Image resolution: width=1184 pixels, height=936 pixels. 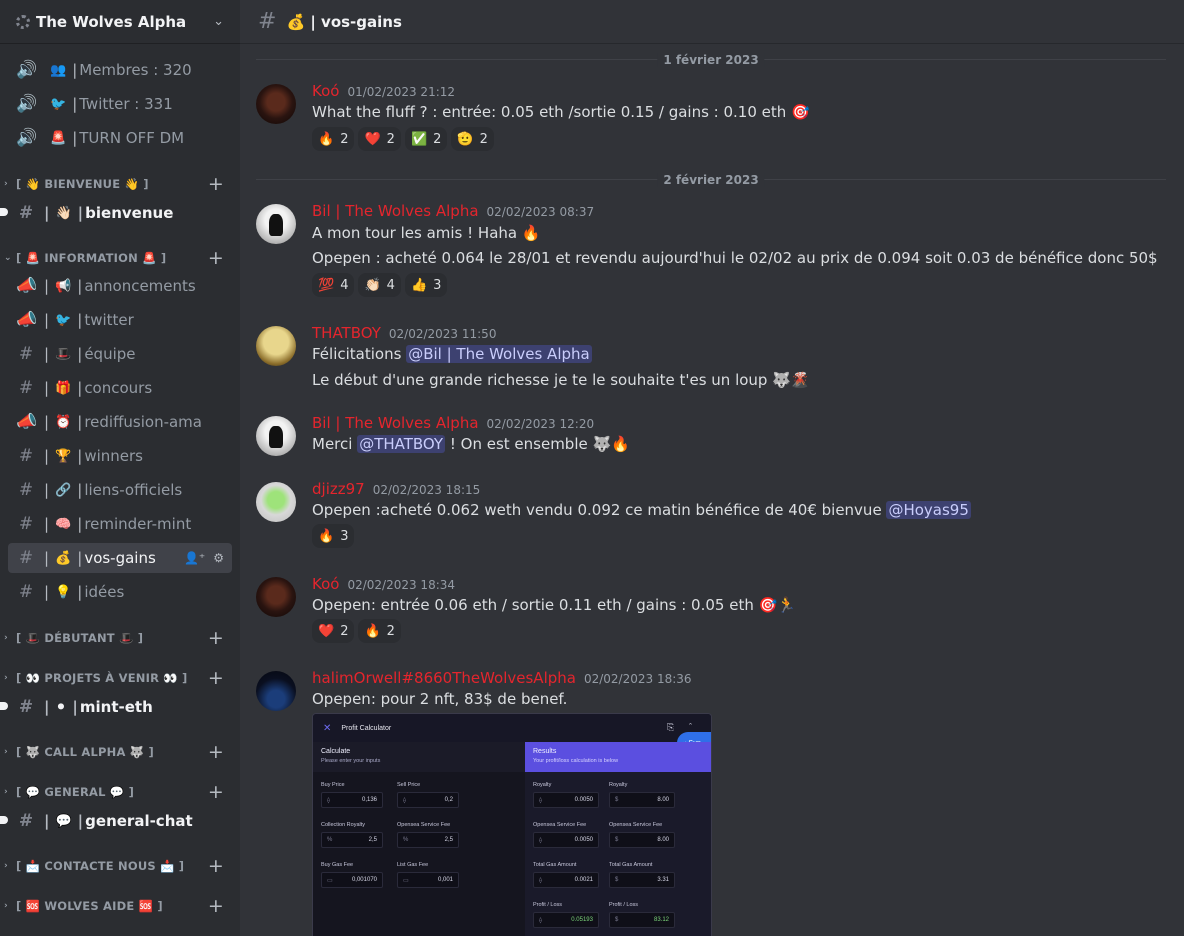 I want to click on share-icon: ⎘, so click(x=671, y=727).